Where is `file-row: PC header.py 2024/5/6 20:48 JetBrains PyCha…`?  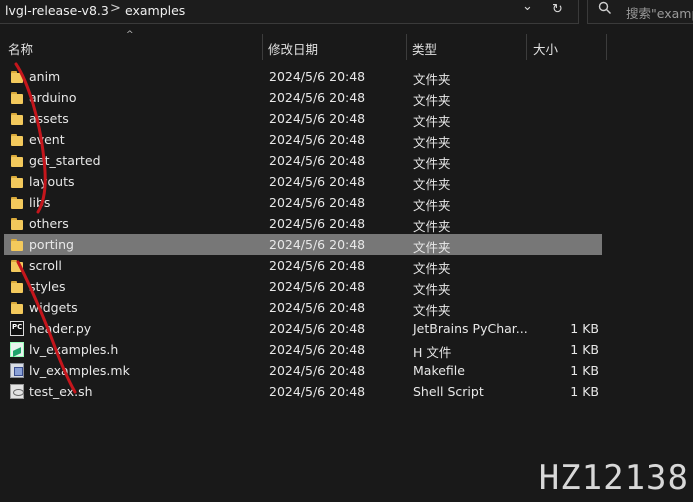 file-row: PC header.py 2024/5/6 20:48 JetBrains PyCha… is located at coordinates (303, 328).